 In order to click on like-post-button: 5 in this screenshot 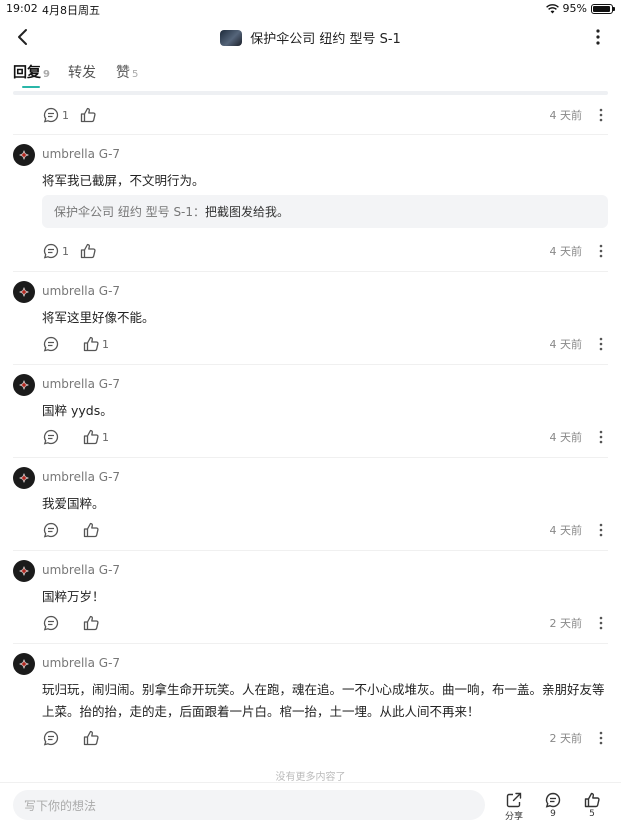, I will do `click(592, 805)`.